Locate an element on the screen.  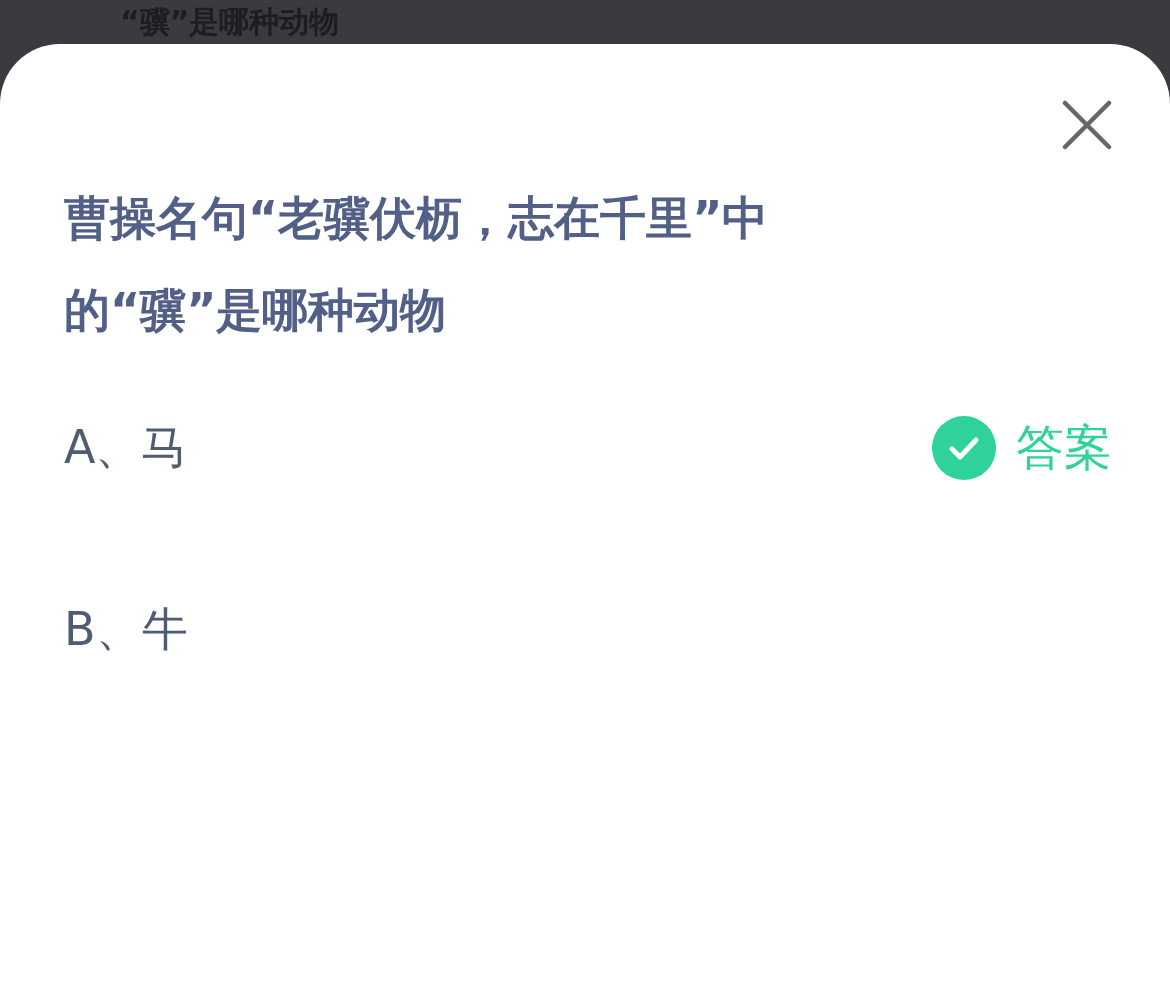
close-icon is located at coordinates (1087, 125).